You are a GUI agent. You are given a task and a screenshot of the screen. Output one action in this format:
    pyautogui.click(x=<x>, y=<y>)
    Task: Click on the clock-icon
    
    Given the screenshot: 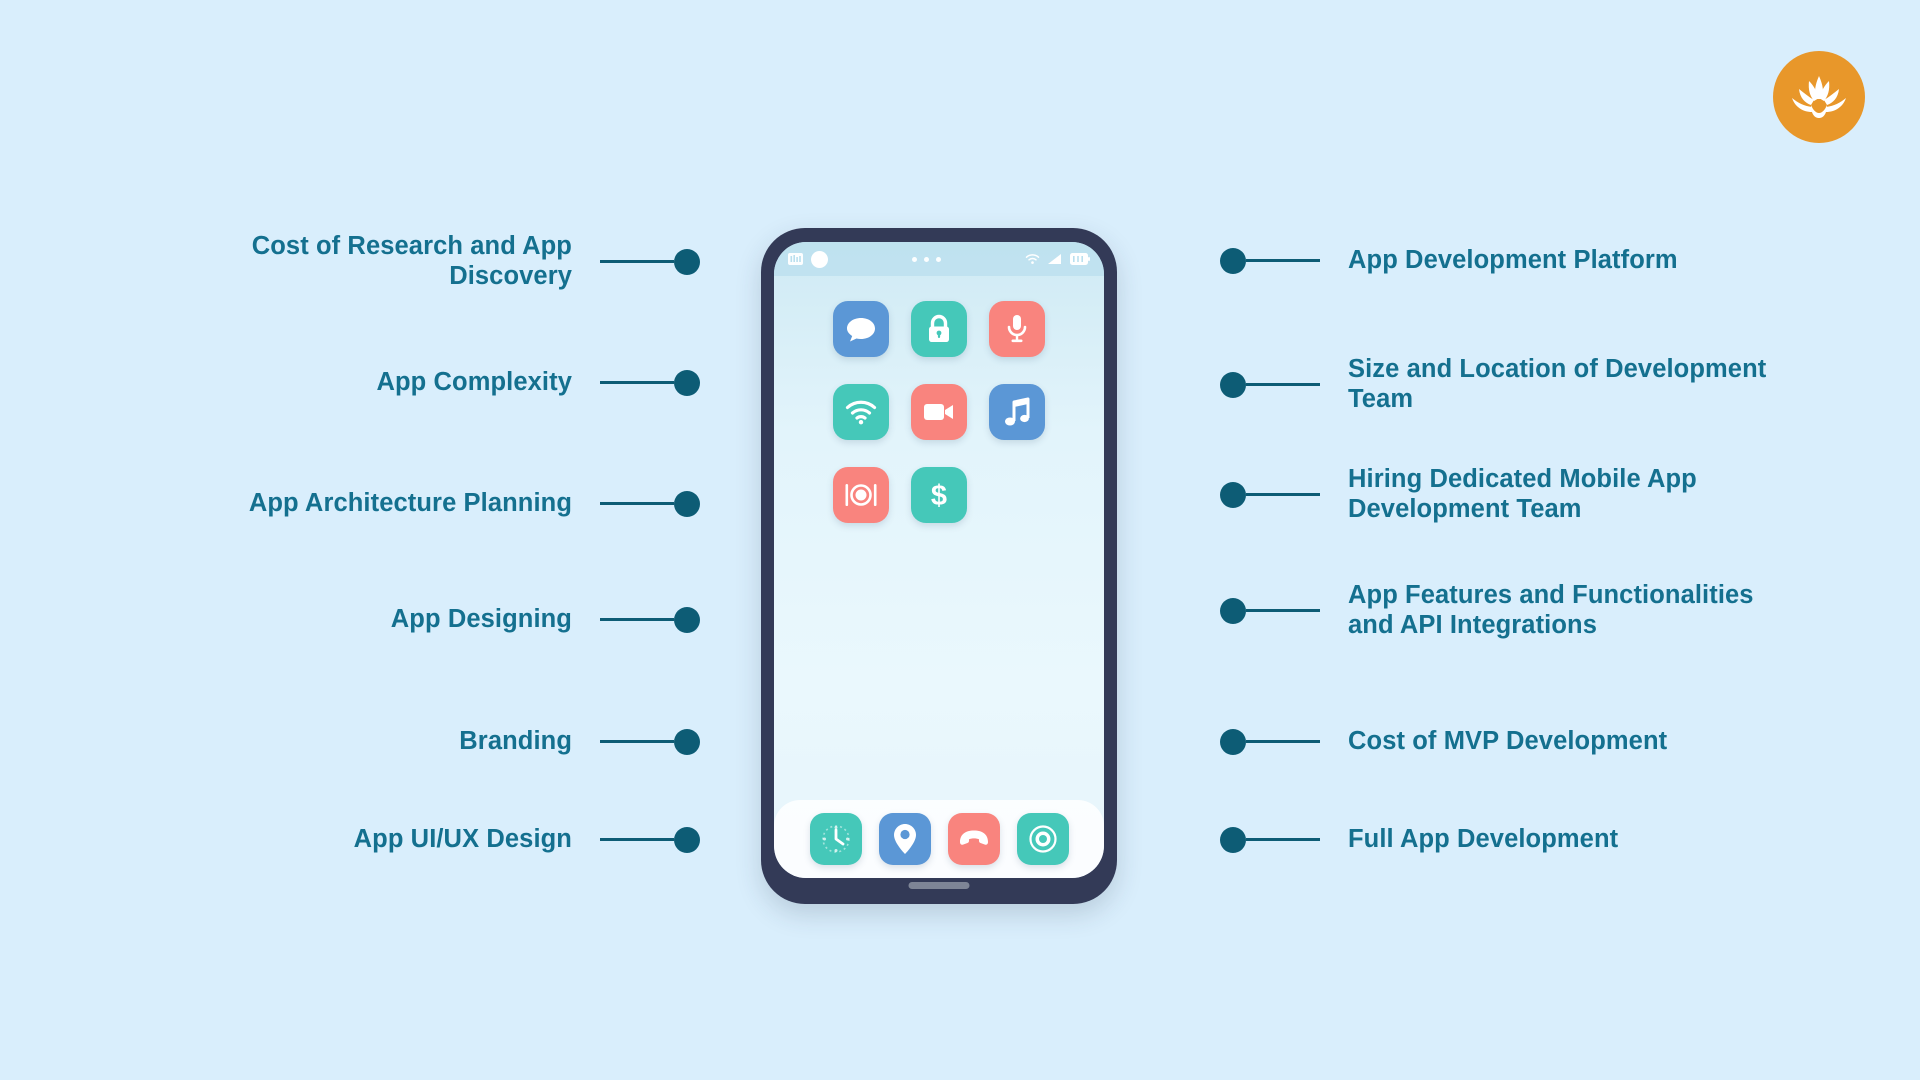 What is the action you would take?
    pyautogui.click(x=836, y=839)
    